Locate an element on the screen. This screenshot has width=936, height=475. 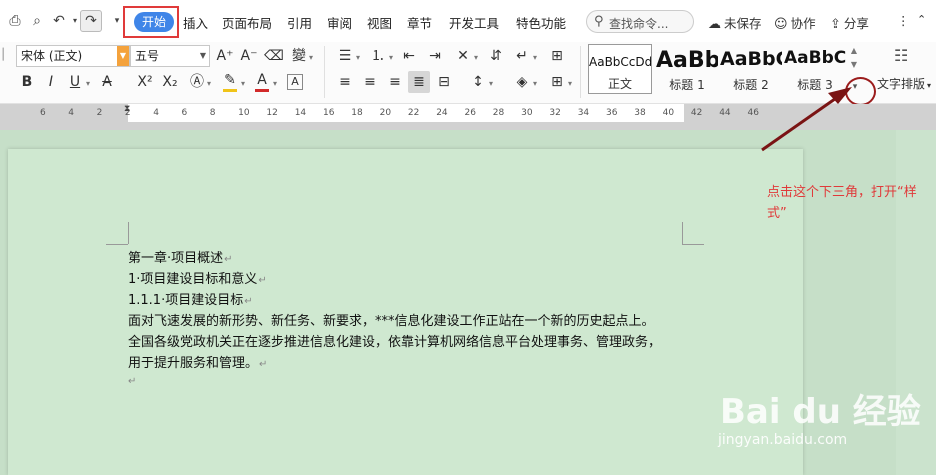
annotation-text: 点击这个下三角，打开“样式” is located at coordinates (842, 203).